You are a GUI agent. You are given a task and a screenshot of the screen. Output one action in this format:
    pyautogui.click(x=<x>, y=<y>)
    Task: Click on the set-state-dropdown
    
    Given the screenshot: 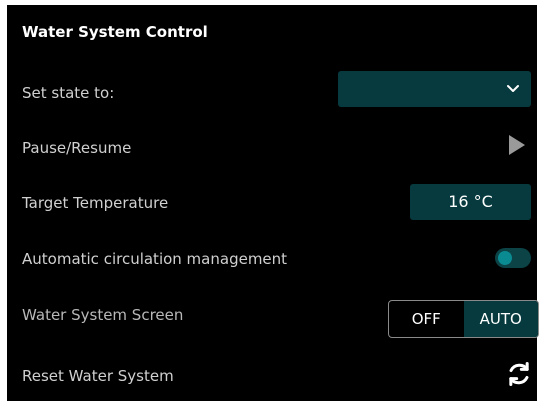 What is the action you would take?
    pyautogui.click(x=434, y=89)
    